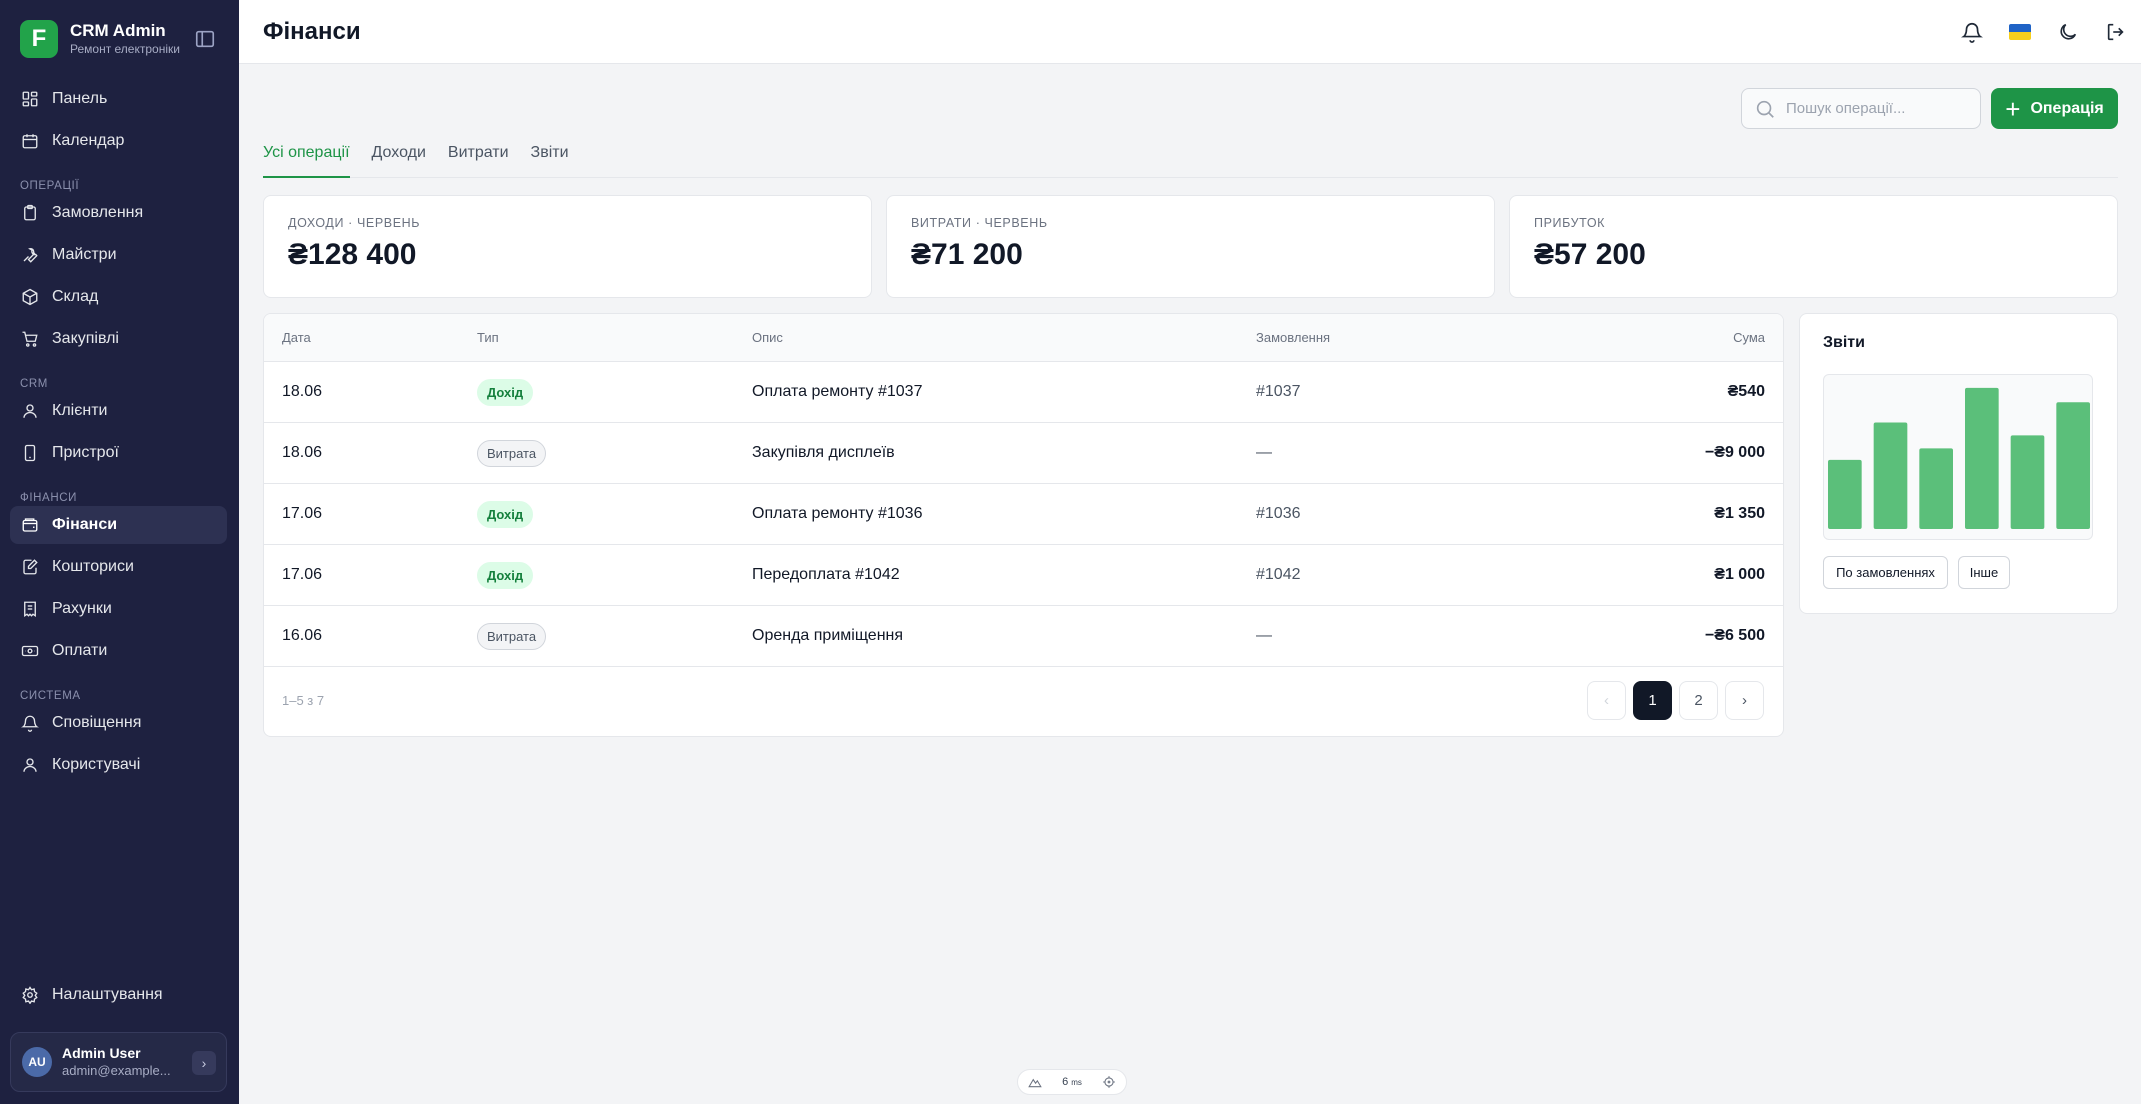  What do you see at coordinates (302, 635) in the screenshot?
I see `row-date: 16.06` at bounding box center [302, 635].